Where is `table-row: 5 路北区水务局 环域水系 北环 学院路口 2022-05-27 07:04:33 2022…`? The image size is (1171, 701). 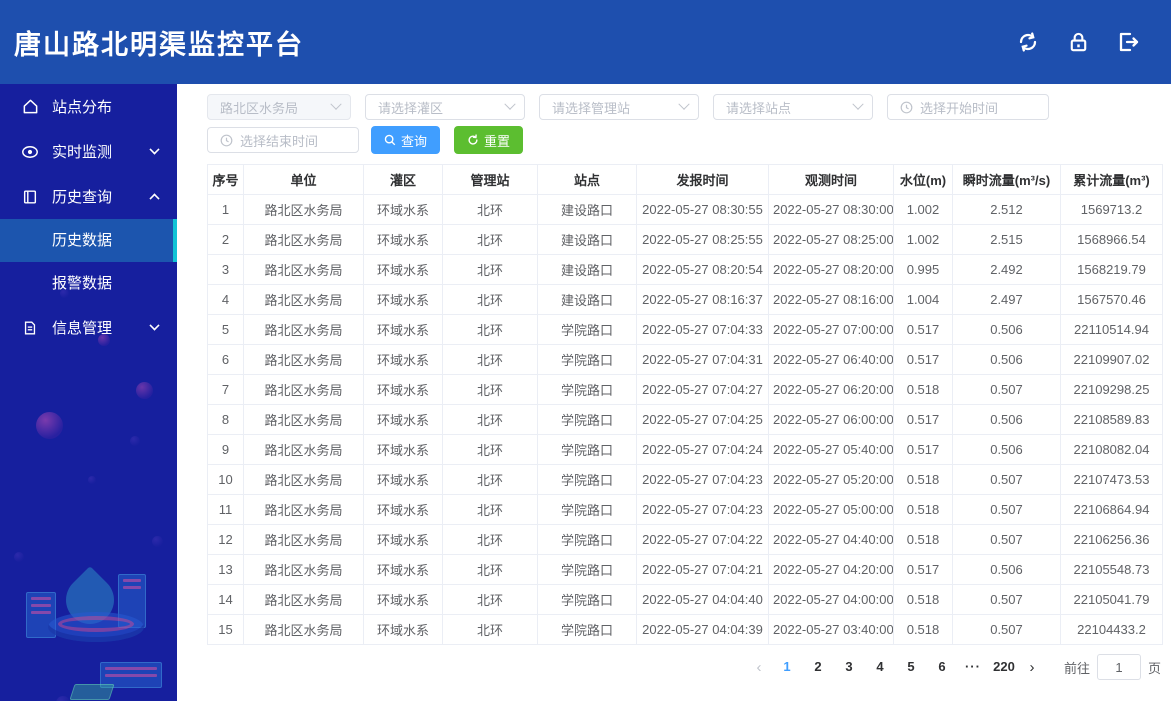
table-row: 5 路北区水务局 环域水系 北环 学院路口 2022-05-27 07:04:33 2022… is located at coordinates (685, 329).